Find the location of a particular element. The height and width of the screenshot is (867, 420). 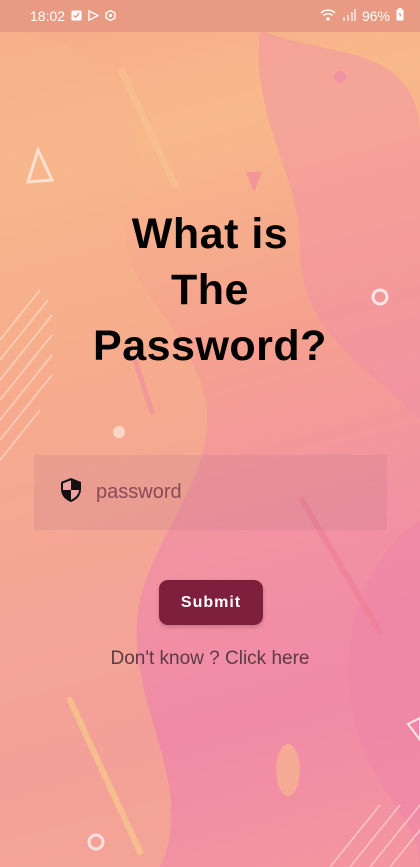

title-line-2: The is located at coordinates (210, 290).